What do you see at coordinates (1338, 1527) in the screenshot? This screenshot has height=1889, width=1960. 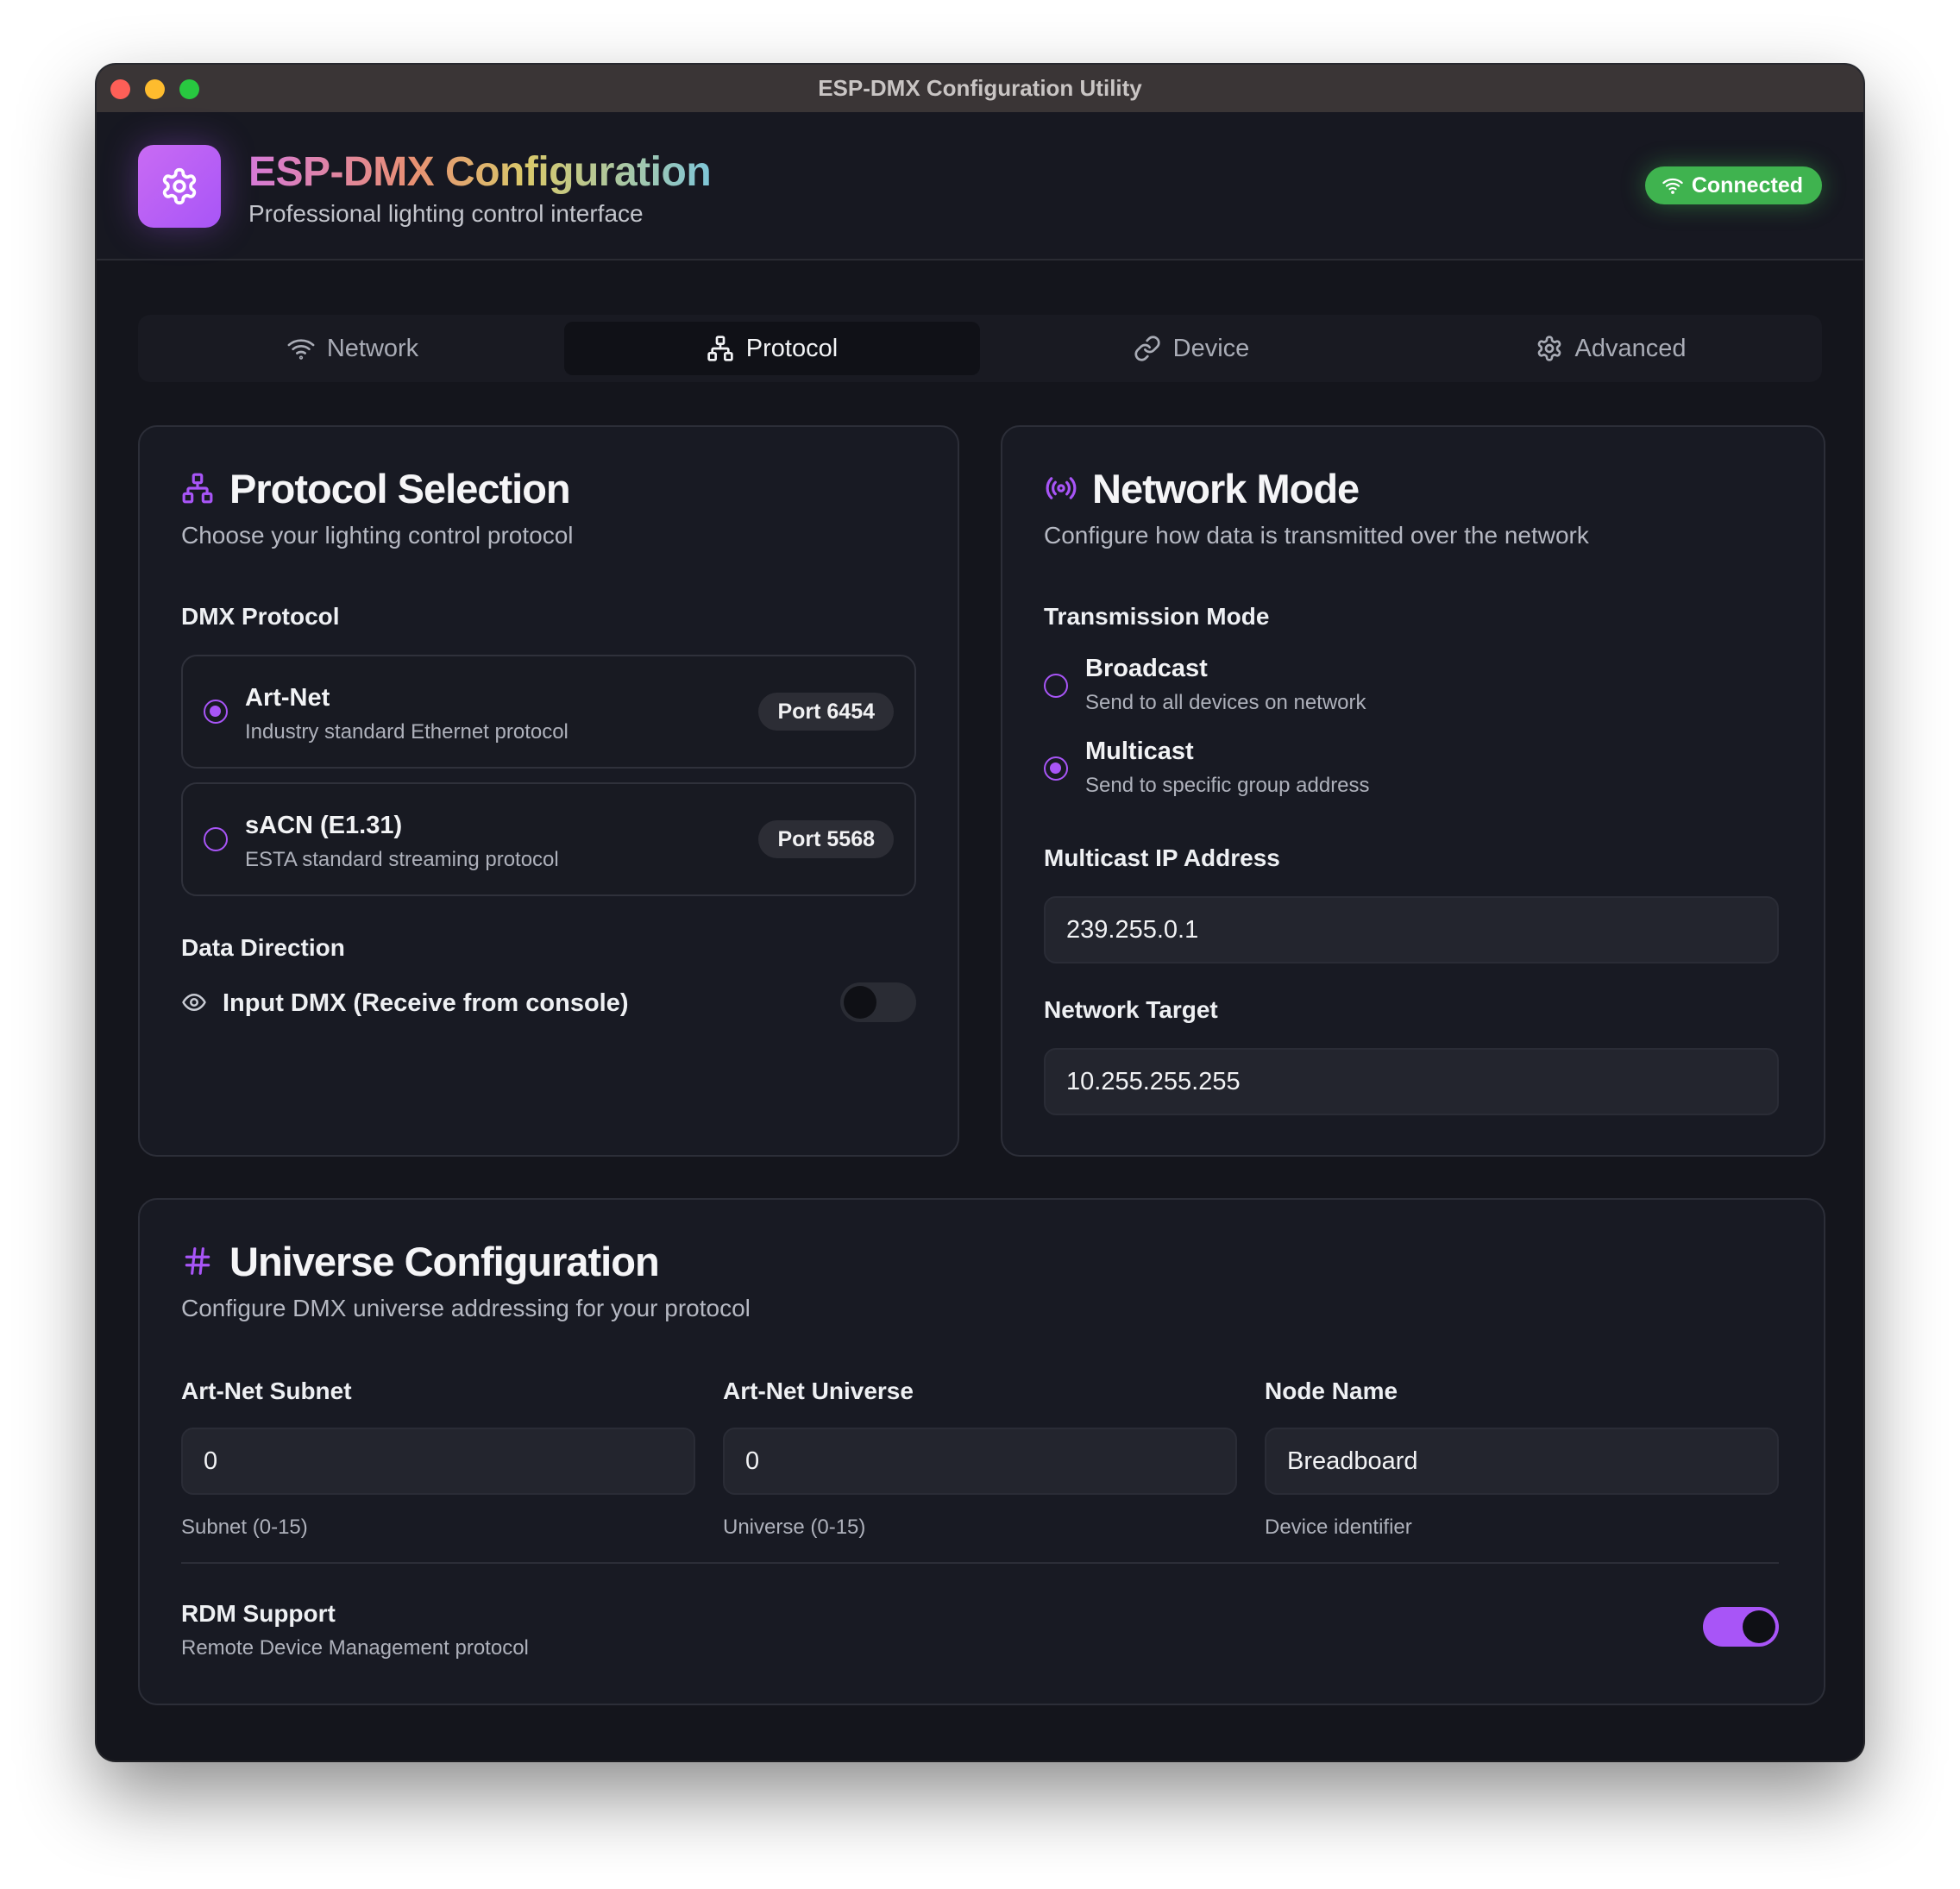 I see `node-name-hint: Device identifier` at bounding box center [1338, 1527].